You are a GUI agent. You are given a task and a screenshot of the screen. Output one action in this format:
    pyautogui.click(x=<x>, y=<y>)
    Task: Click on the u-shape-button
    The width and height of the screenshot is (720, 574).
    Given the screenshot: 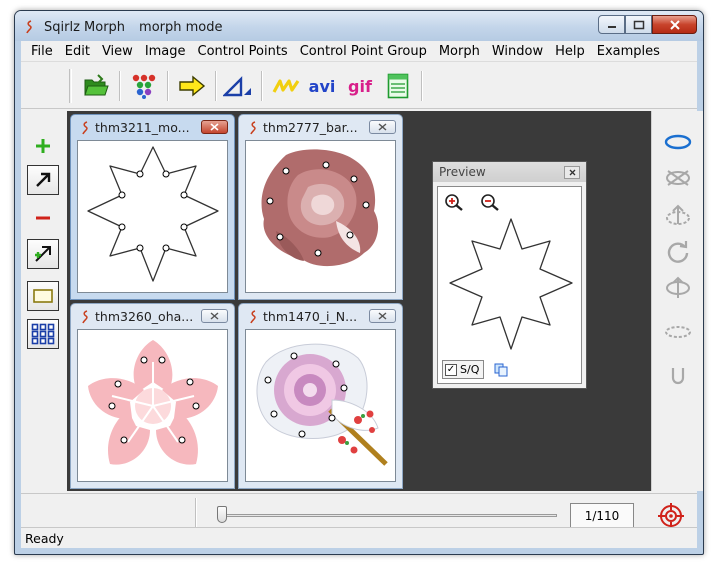 What is the action you would take?
    pyautogui.click(x=678, y=376)
    